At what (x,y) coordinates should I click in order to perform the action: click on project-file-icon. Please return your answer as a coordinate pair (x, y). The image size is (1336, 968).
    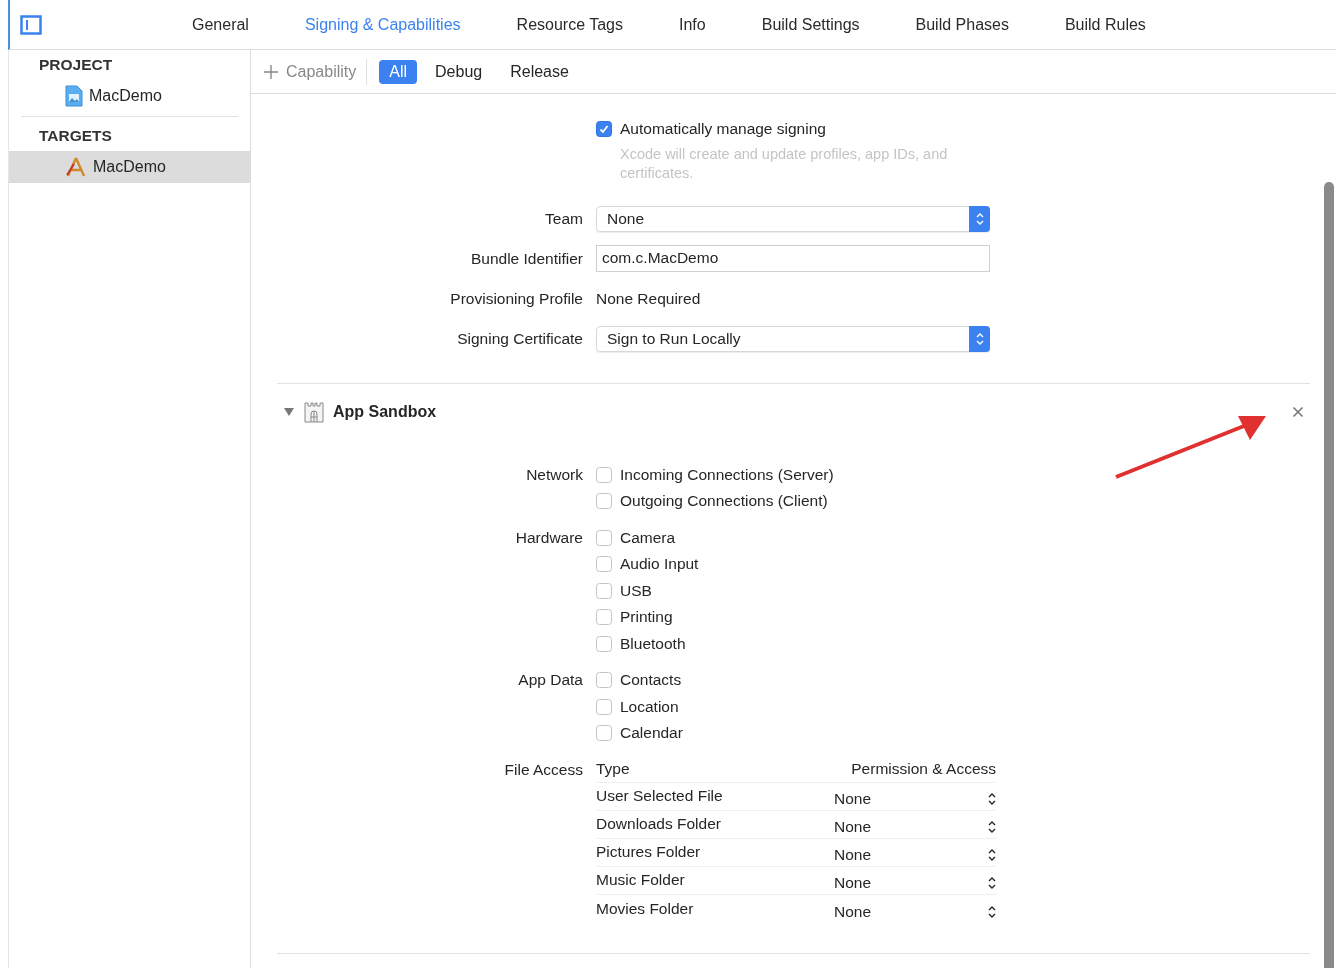
    Looking at the image, I should click on (74, 96).